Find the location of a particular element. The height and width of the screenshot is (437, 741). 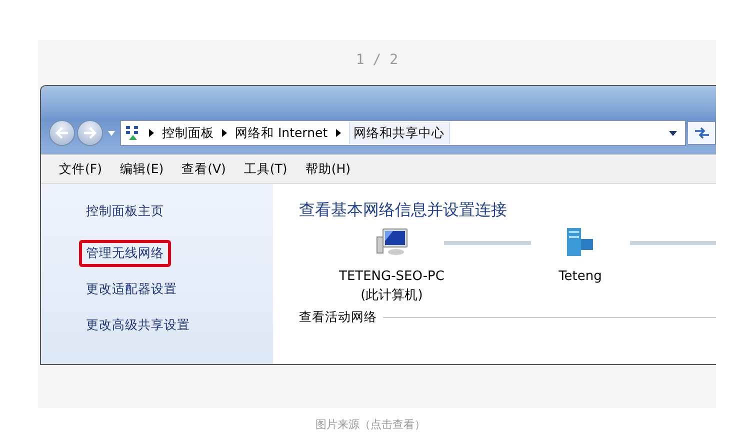

back-arrow-icon is located at coordinates (62, 133).